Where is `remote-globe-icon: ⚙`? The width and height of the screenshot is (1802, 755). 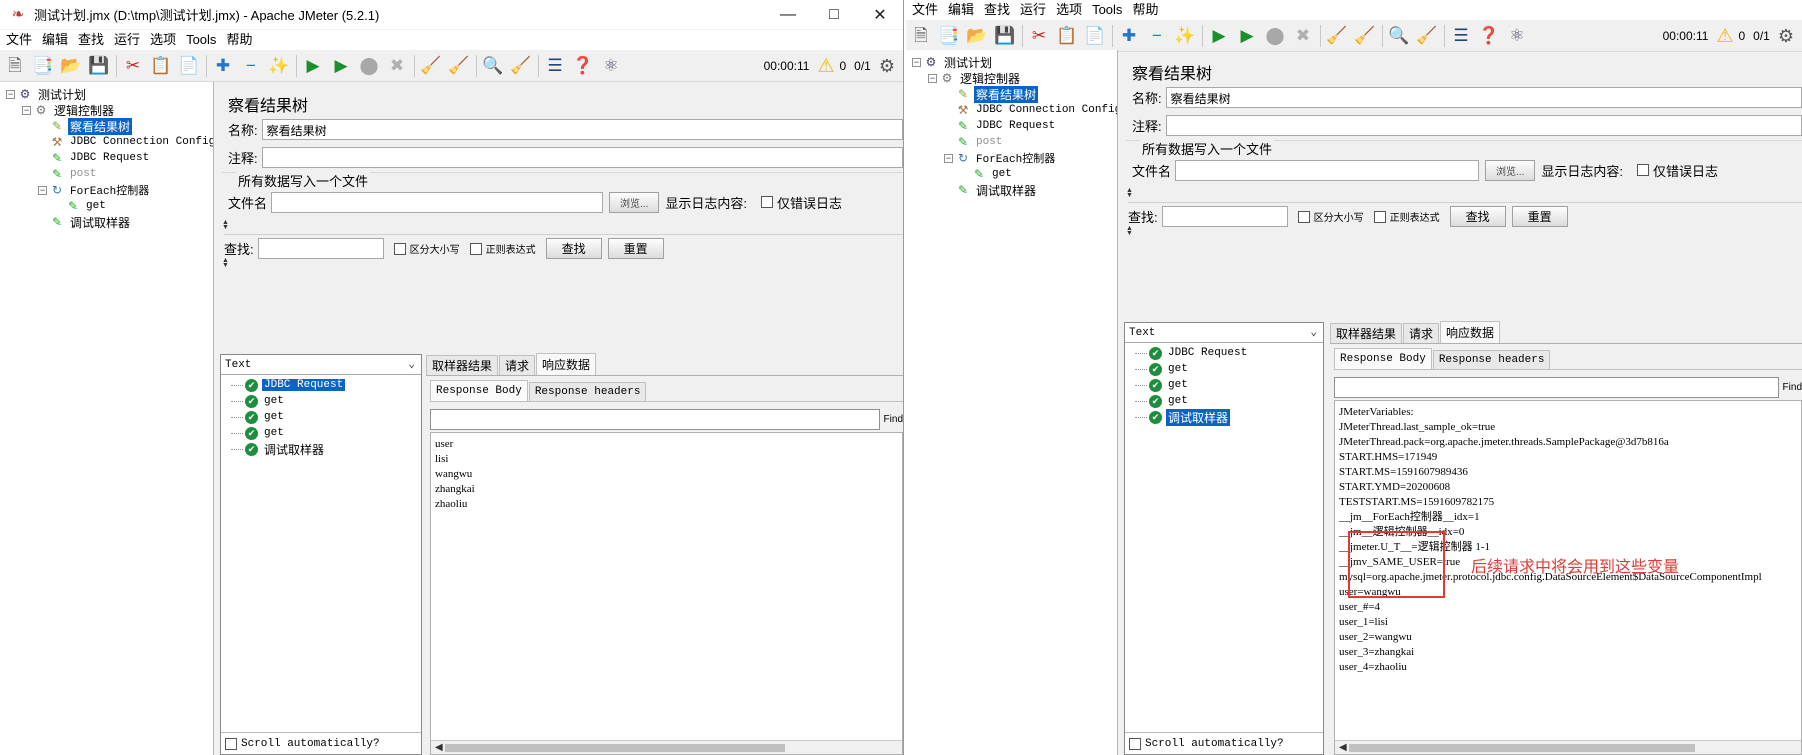
remote-globe-icon: ⚙ is located at coordinates (887, 66).